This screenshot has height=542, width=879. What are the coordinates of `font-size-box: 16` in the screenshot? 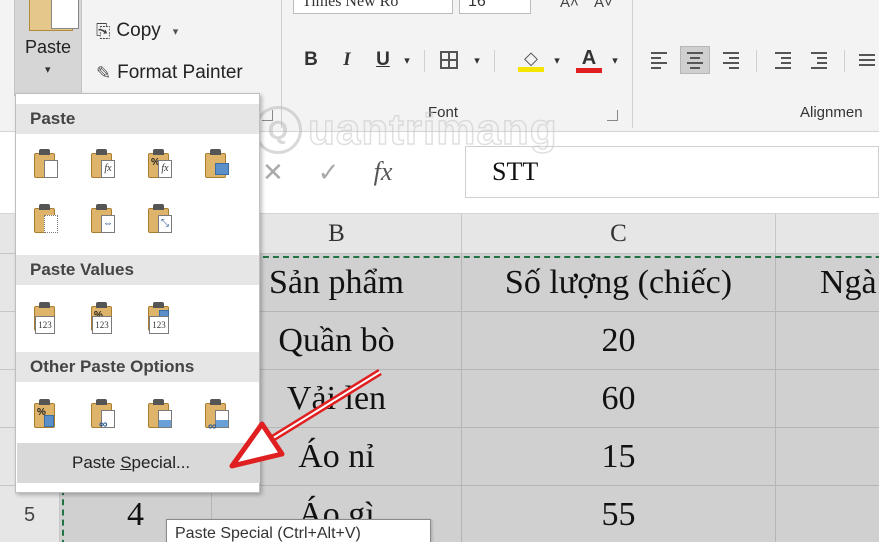 It's located at (495, 7).